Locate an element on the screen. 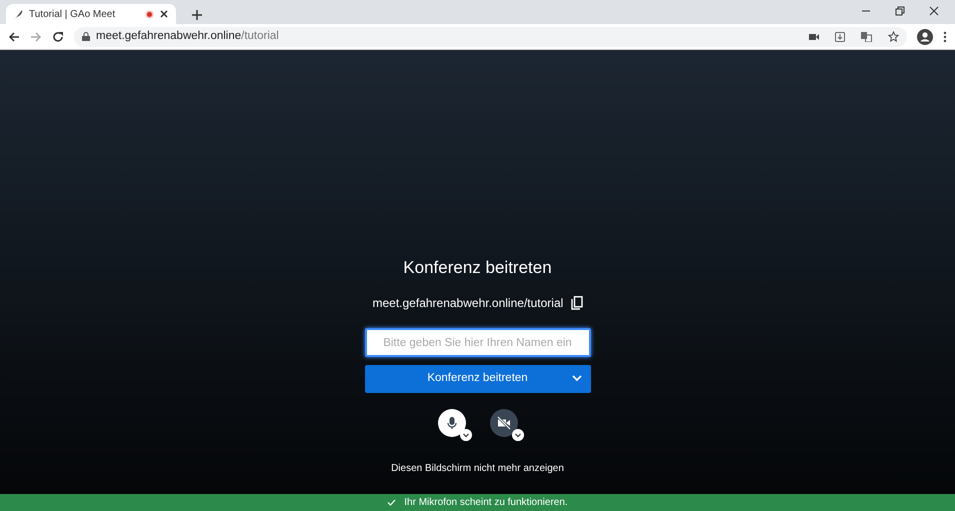 The width and height of the screenshot is (955, 511). dont-show-again-link: Diesen Bildschirm nicht mehr anzeigen is located at coordinates (477, 468).